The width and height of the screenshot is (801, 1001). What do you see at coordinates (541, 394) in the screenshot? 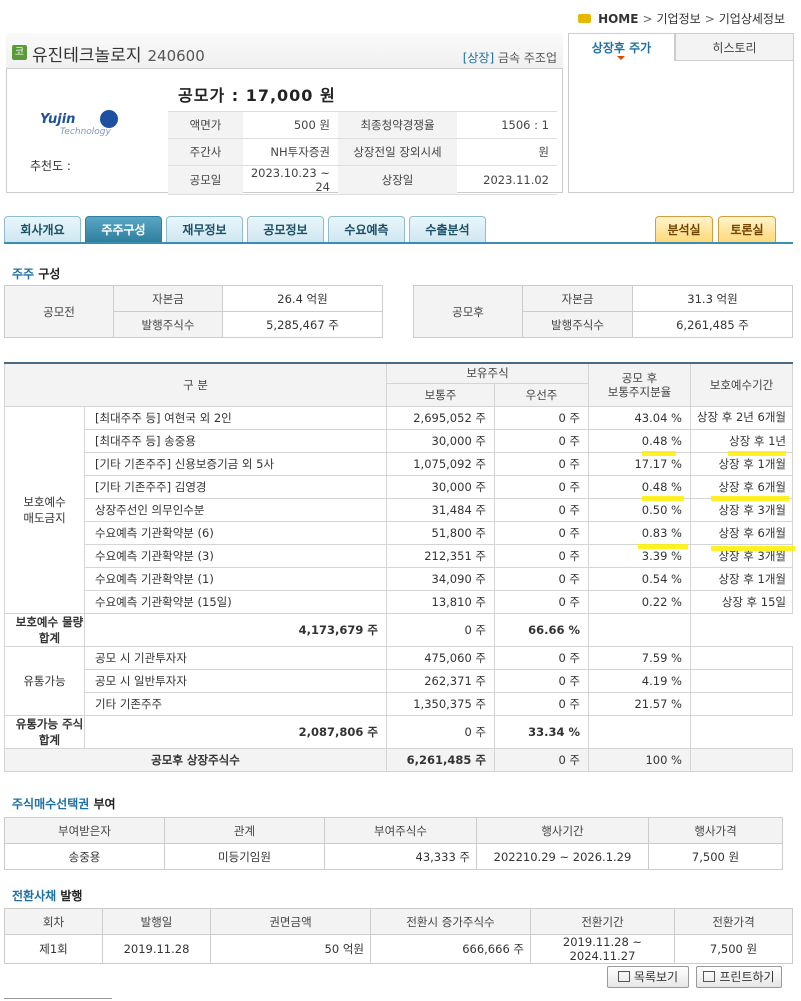
I see `header-preferred: 우선주` at bounding box center [541, 394].